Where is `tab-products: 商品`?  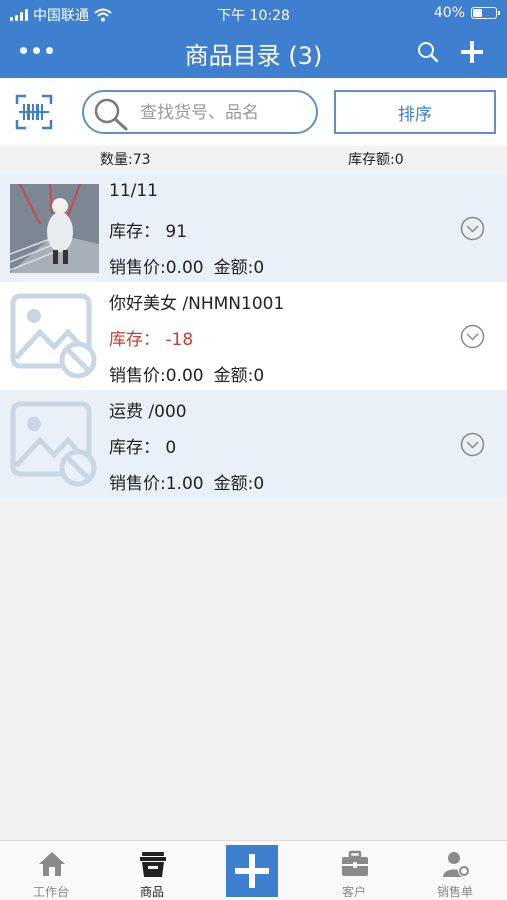 tab-products: 商品 is located at coordinates (152, 870).